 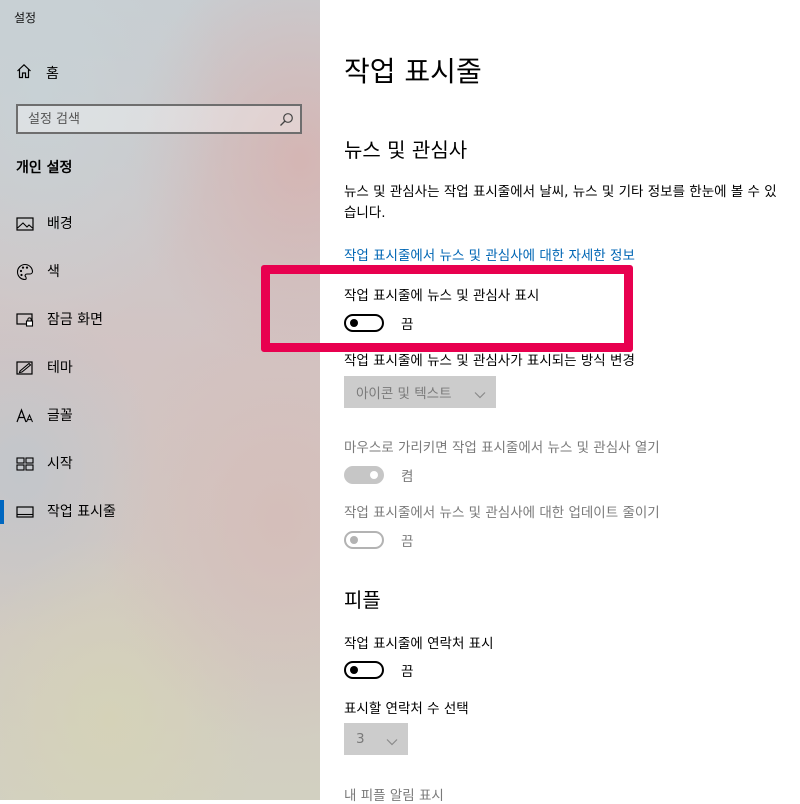 I want to click on display-mode-label: 작업 표시줄에 뉴스 및 관심사가 표시되는 방식 변경, so click(x=489, y=361).